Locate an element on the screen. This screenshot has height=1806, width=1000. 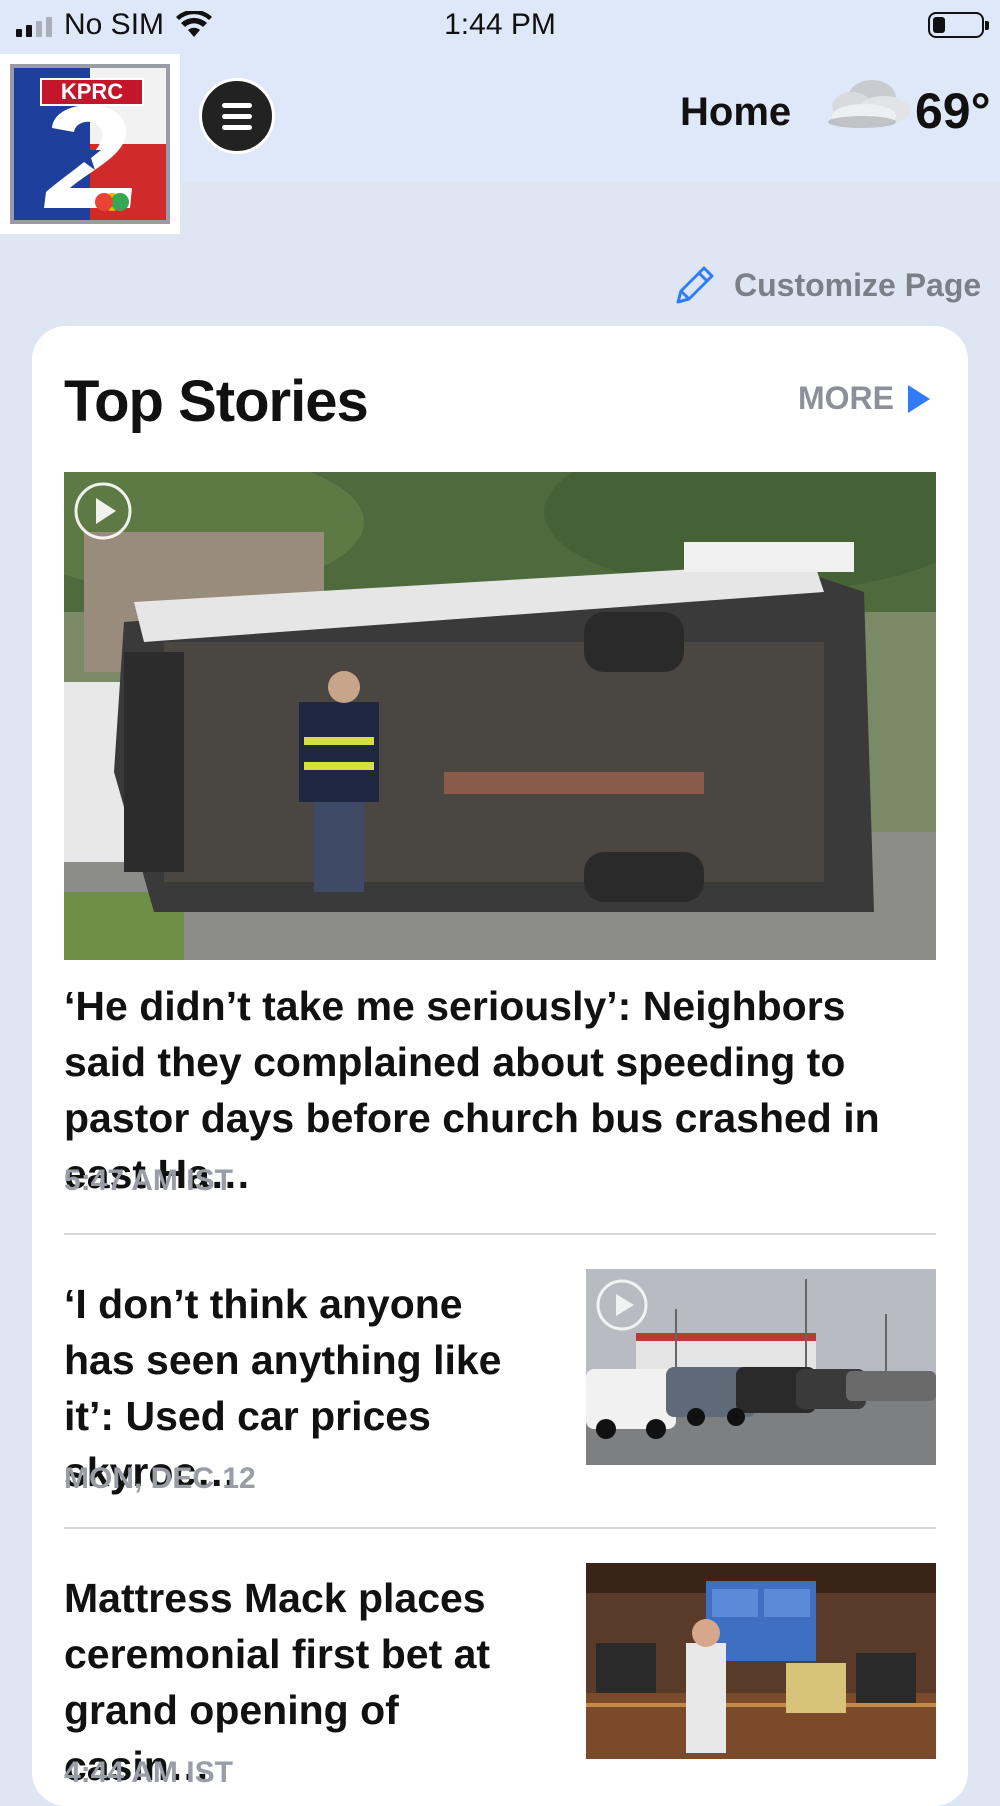
story-timestamp: MON, DEC 12 is located at coordinates (160, 1478).